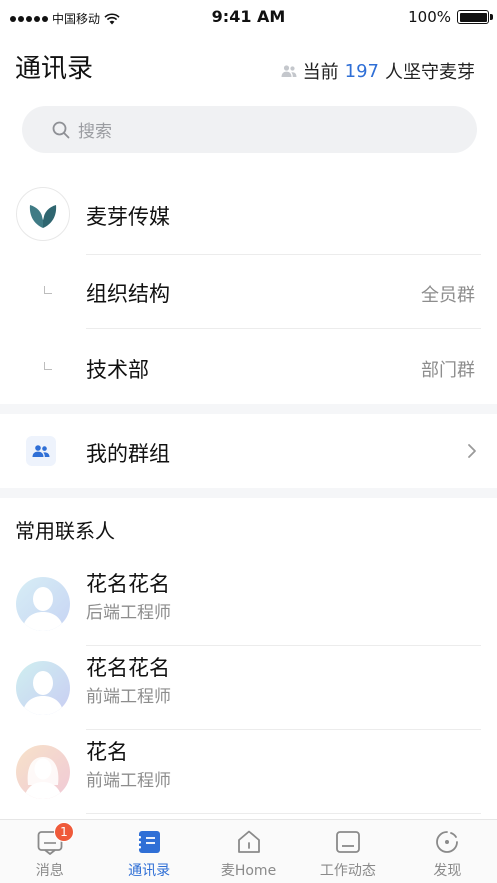 The image size is (497, 883). I want to click on contact-role: 后端工程师, so click(128, 613).